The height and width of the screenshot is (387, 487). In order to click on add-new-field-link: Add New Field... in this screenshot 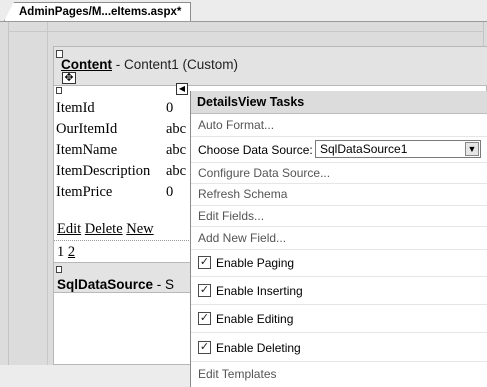, I will do `click(242, 238)`.